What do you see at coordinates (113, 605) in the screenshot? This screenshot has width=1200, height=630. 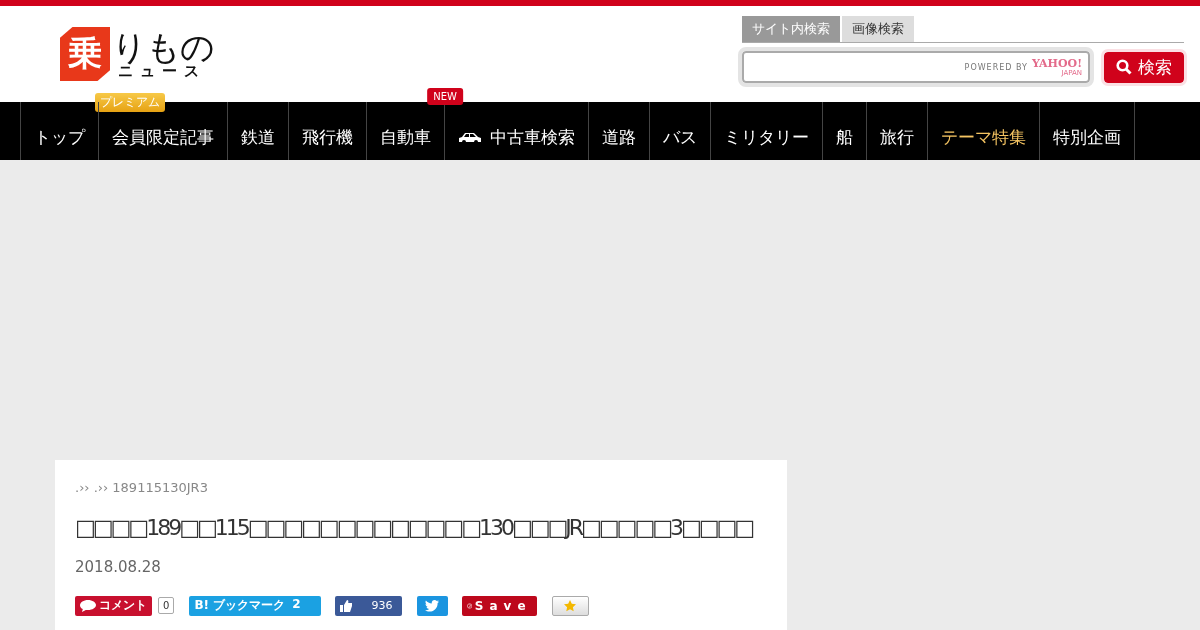 I see `comment-button: コメント` at bounding box center [113, 605].